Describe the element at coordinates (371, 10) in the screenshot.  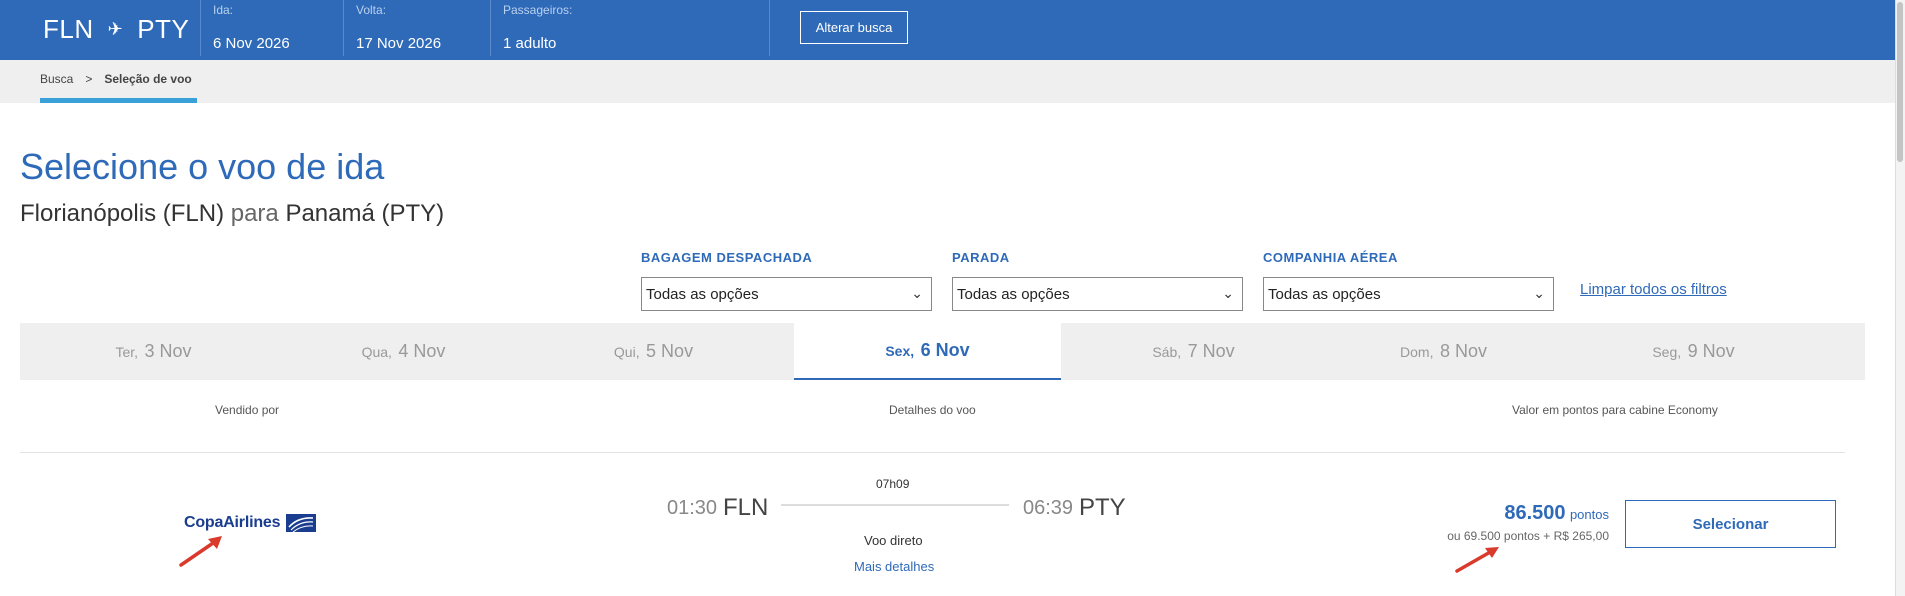
I see `return-date-label: Volta:` at that location.